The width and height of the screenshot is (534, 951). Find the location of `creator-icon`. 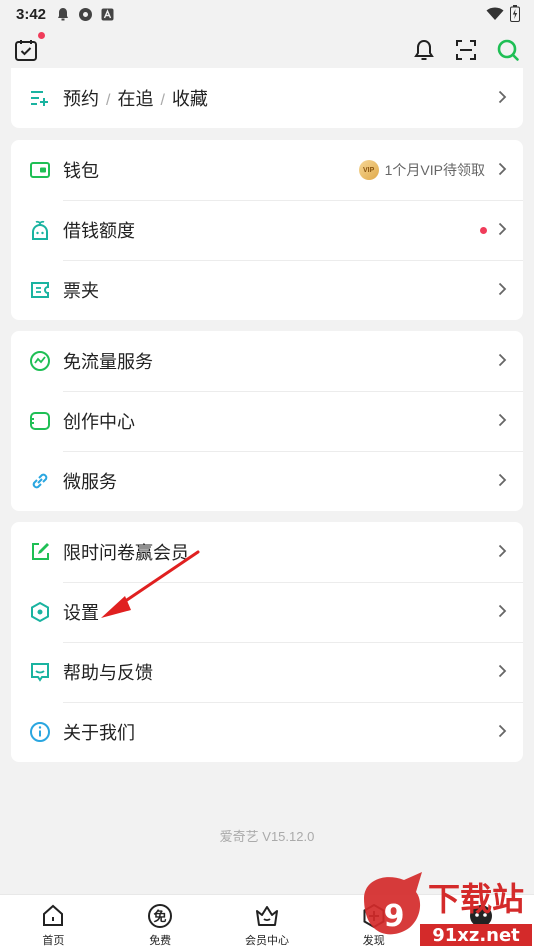

creator-icon is located at coordinates (40, 421).